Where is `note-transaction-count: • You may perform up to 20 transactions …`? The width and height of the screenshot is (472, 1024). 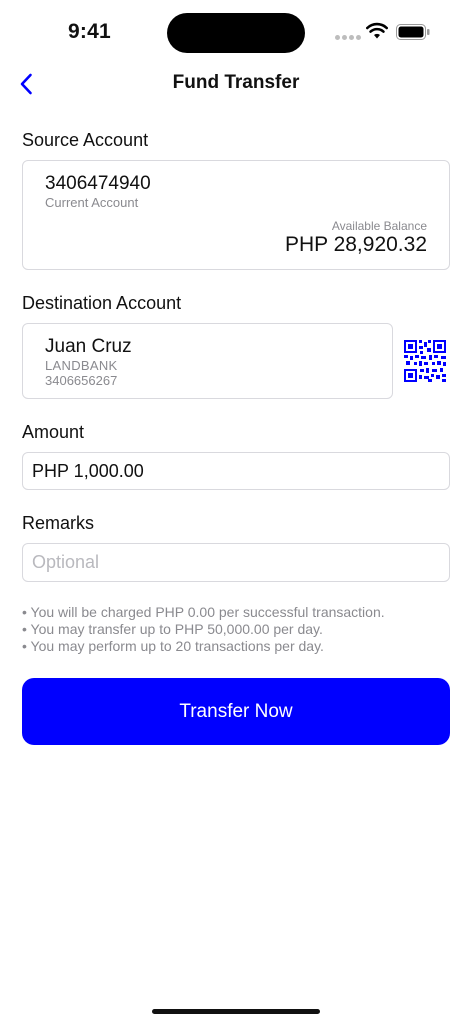
note-transaction-count: • You may perform up to 20 transactions … is located at coordinates (173, 646).